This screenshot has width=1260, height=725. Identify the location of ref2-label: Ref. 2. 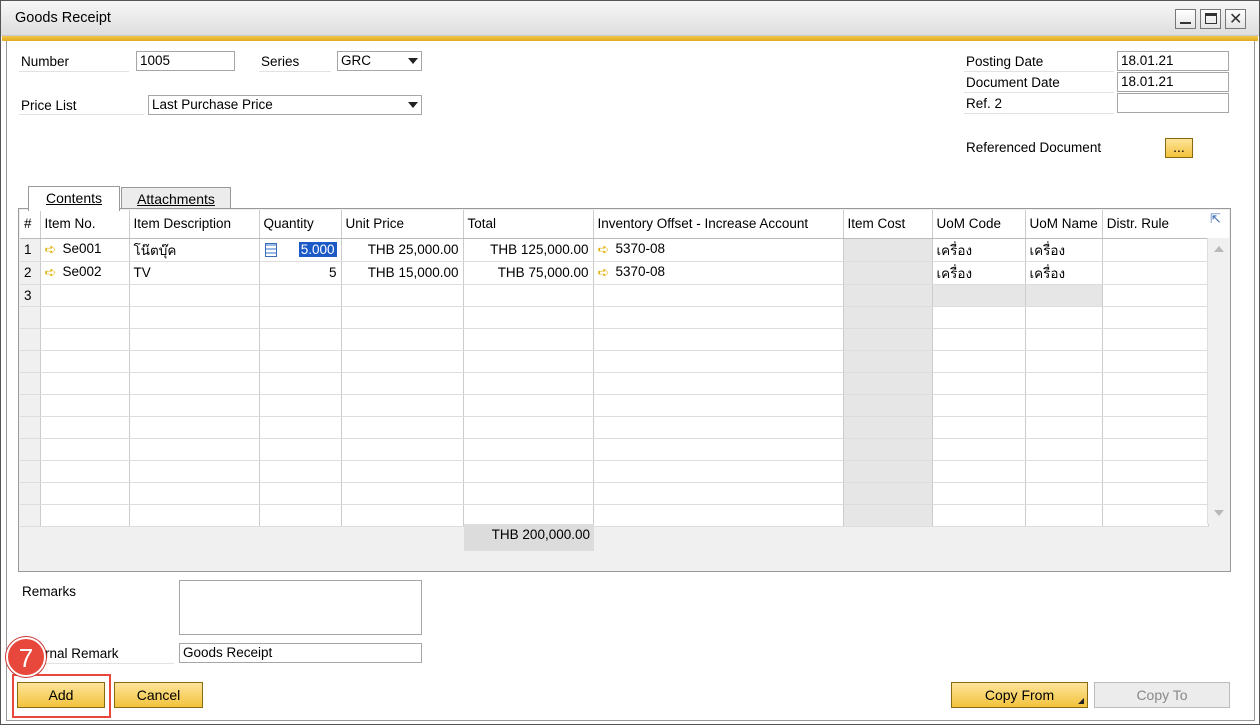
(984, 103).